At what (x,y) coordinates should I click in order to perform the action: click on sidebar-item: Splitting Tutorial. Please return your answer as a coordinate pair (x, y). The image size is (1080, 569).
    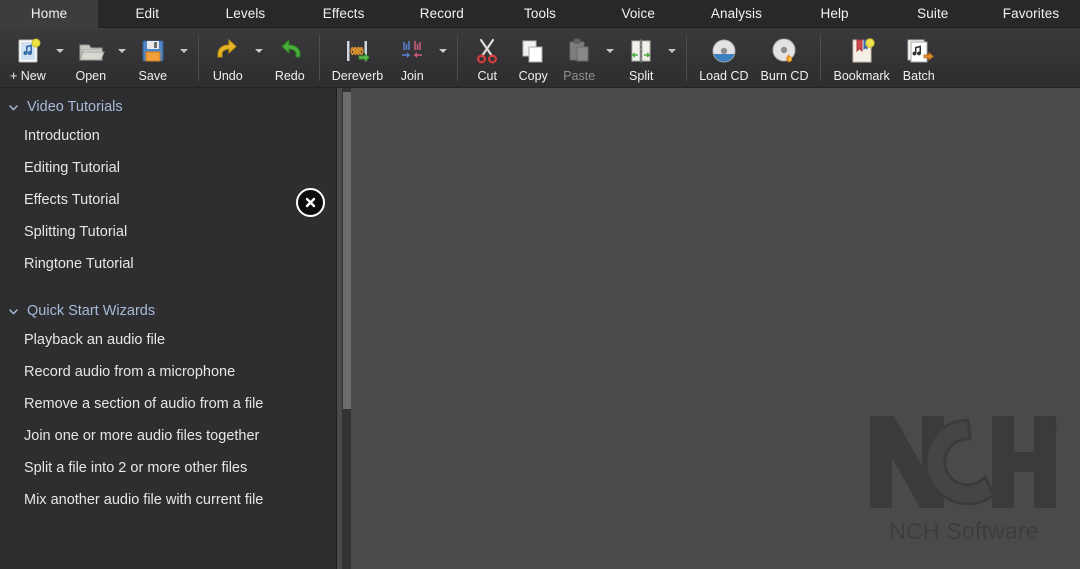
    Looking at the image, I should click on (168, 232).